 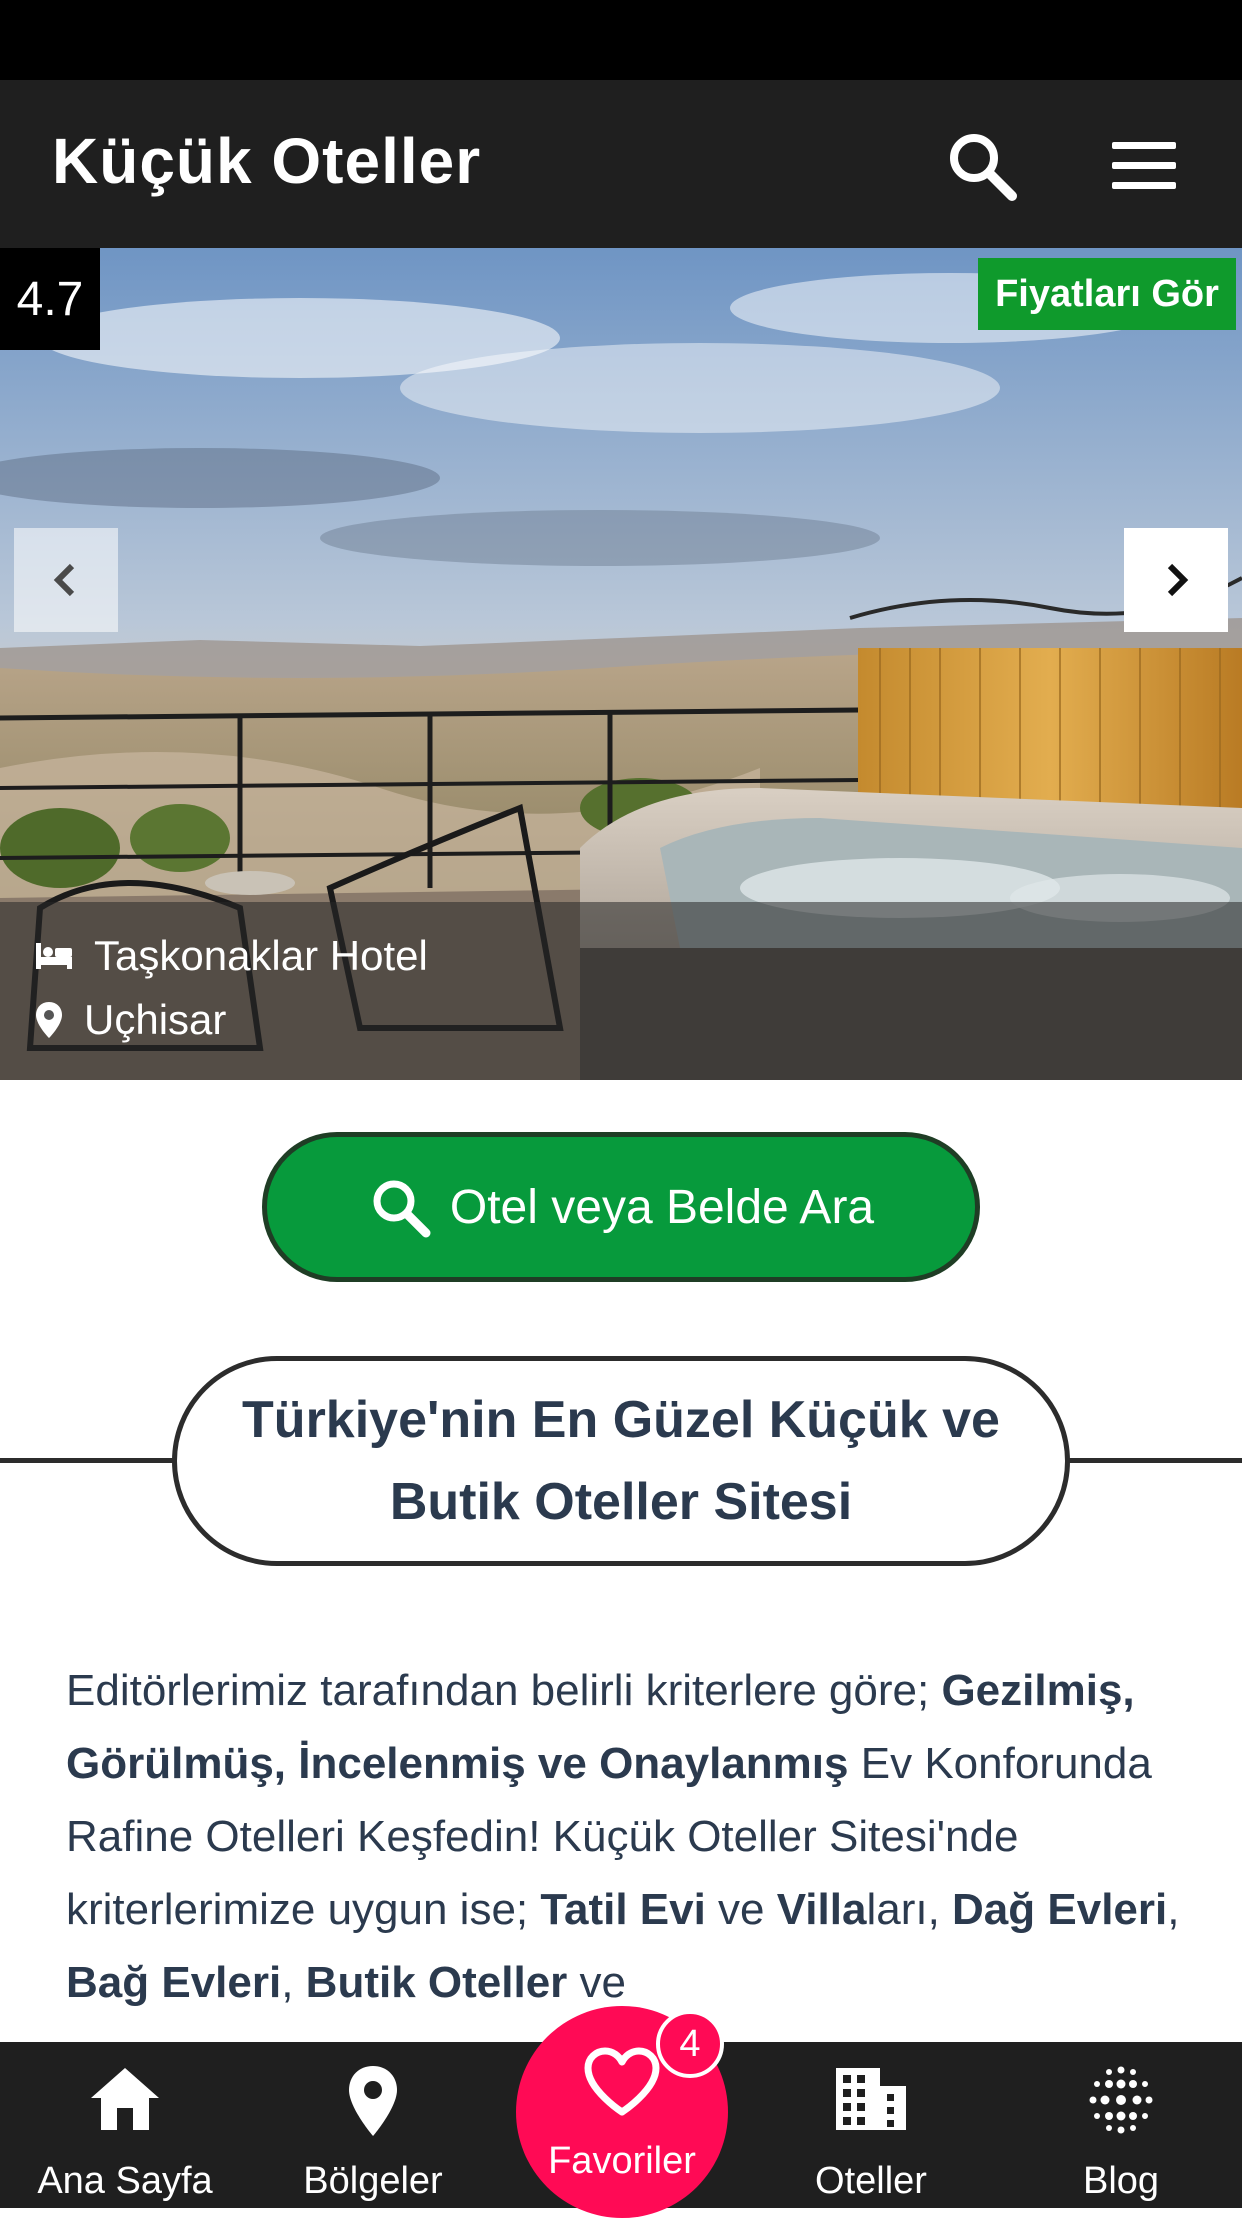 I want to click on location-row: Uçhisar, so click(x=130, y=1020).